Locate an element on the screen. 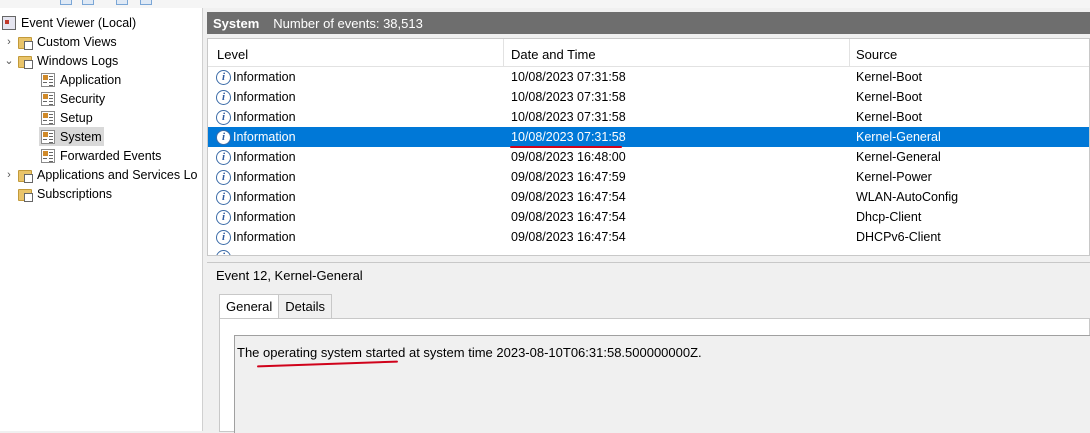  event-detail-title: Event 12, Kernel-General is located at coordinates (289, 275).